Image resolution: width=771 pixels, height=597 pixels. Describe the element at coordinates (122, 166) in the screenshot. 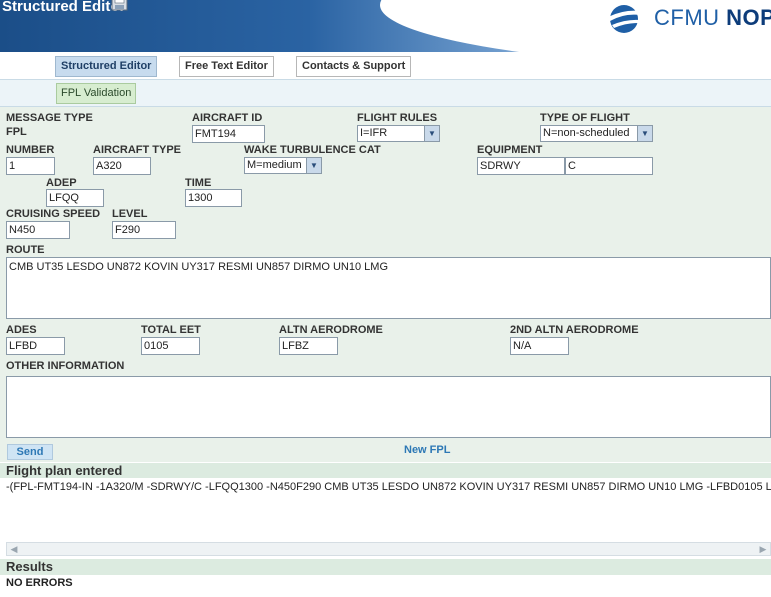

I see `aircraft-type-field` at that location.